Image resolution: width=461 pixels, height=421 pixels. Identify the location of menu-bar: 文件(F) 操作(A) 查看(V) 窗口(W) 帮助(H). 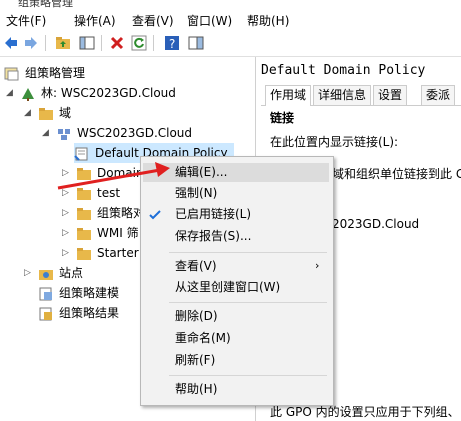
(230, 19).